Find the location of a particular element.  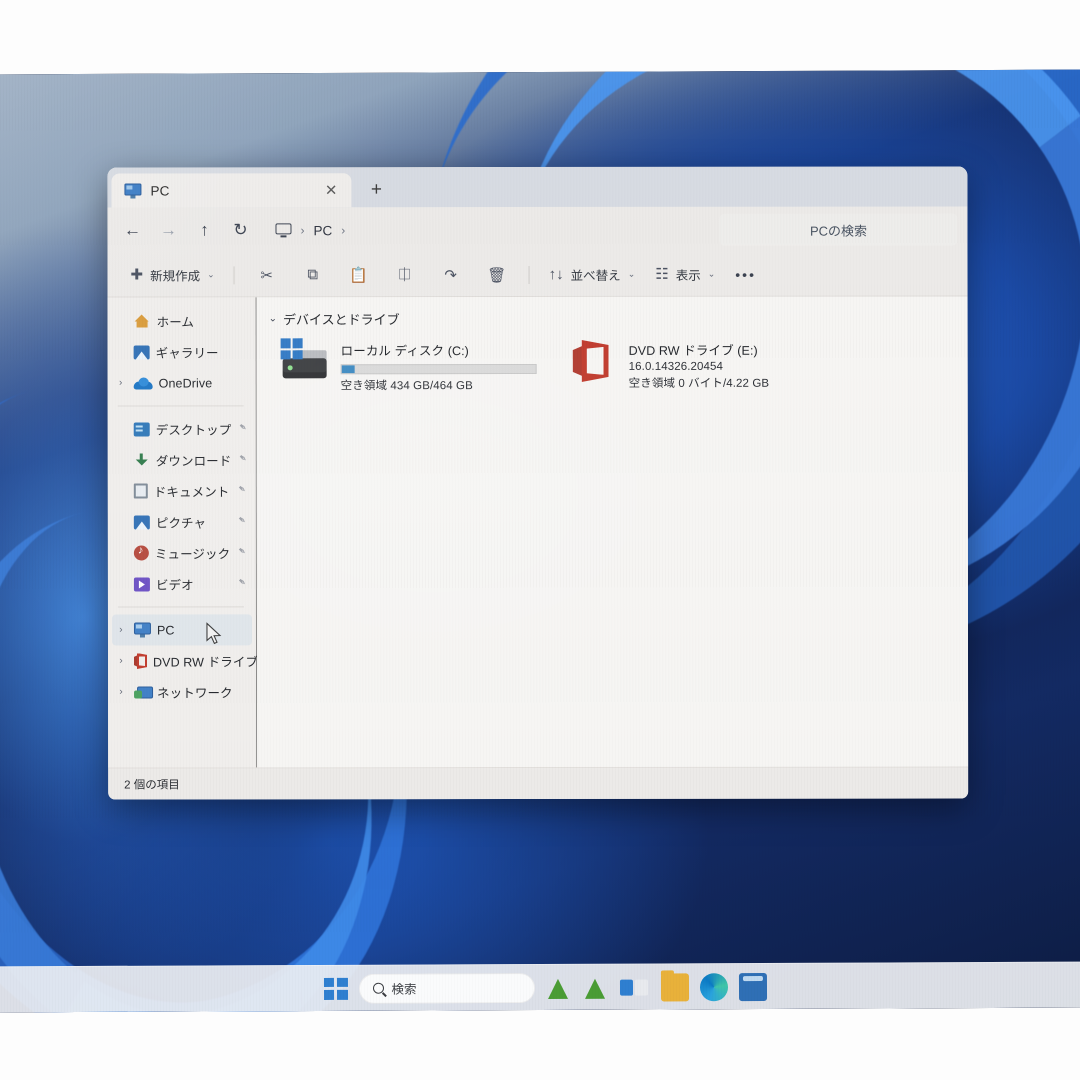

sidebar-item-label: ピクチャ is located at coordinates (181, 523).